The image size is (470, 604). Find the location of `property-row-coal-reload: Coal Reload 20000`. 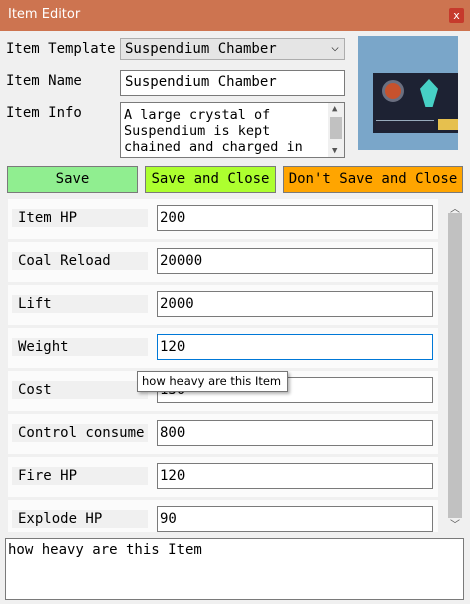

property-row-coal-reload: Coal Reload 20000 is located at coordinates (223, 262).